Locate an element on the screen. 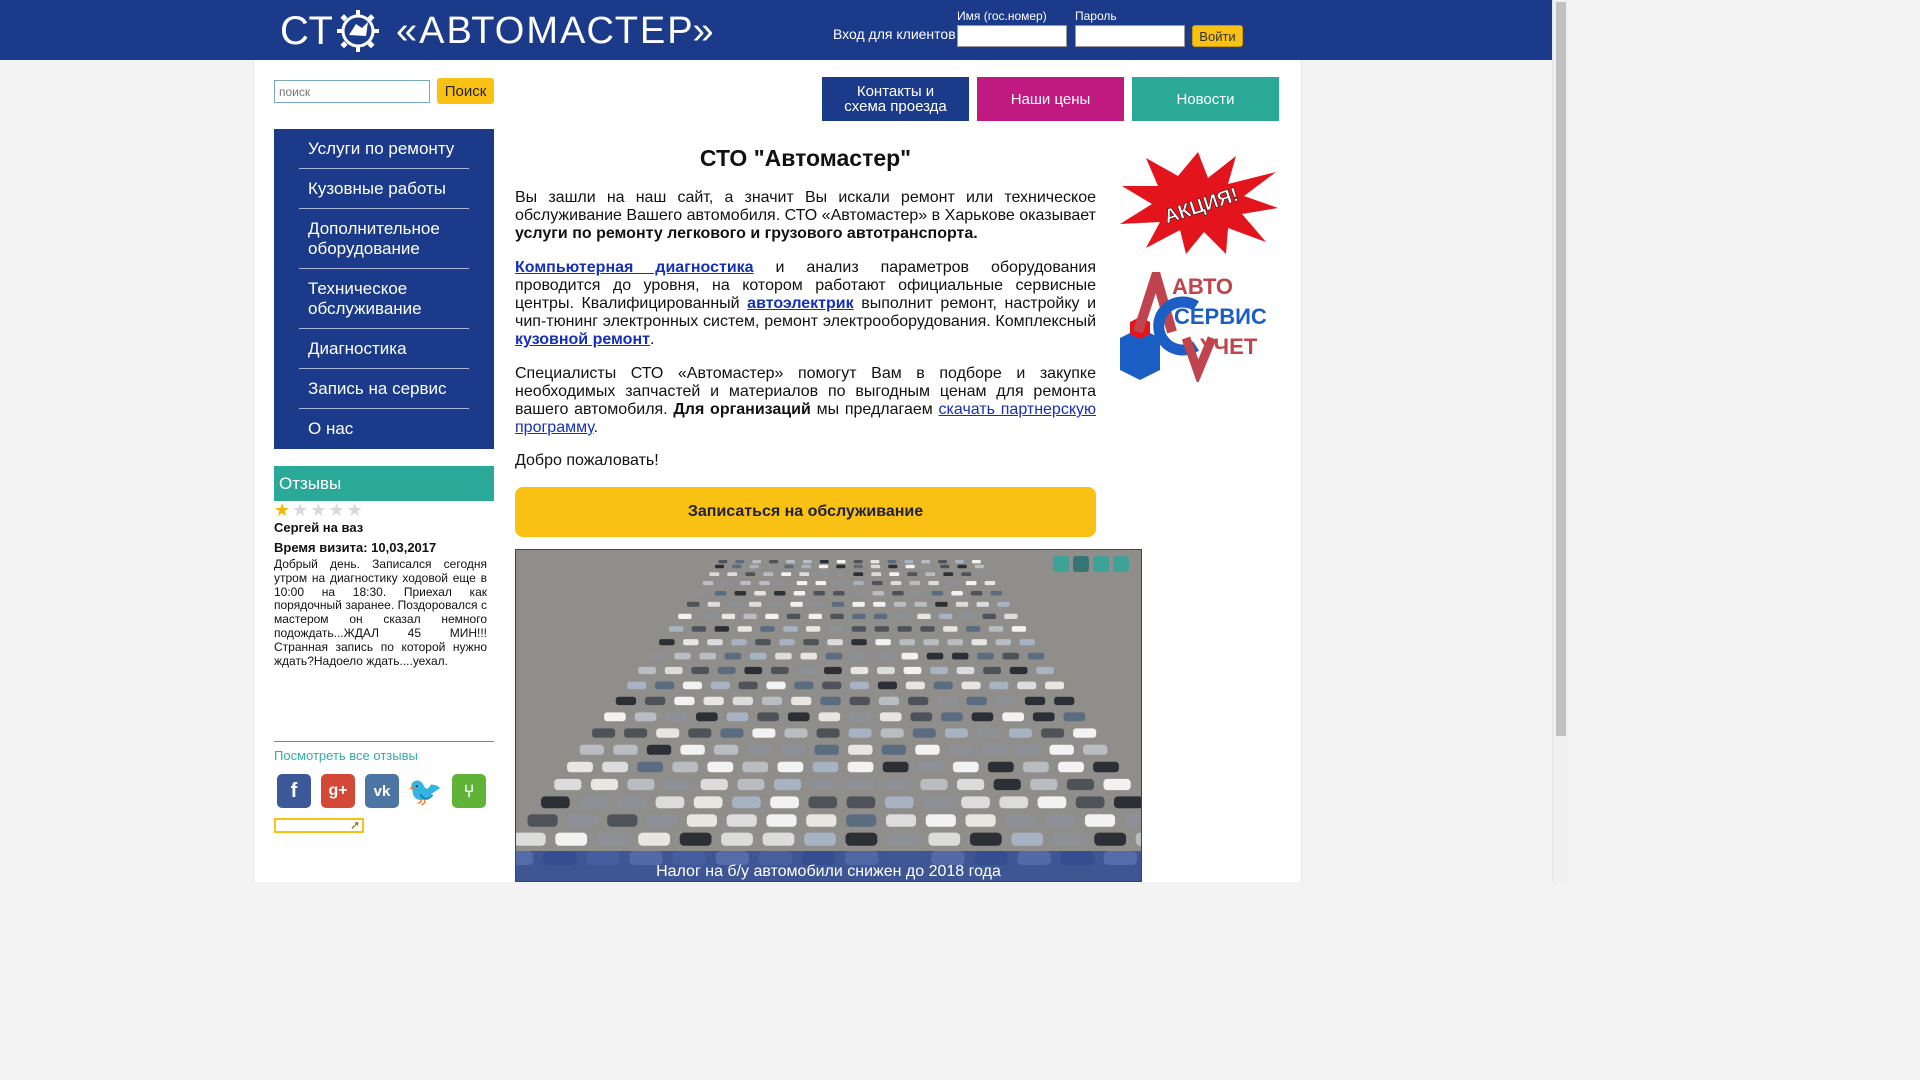  username-field is located at coordinates (1012, 36).